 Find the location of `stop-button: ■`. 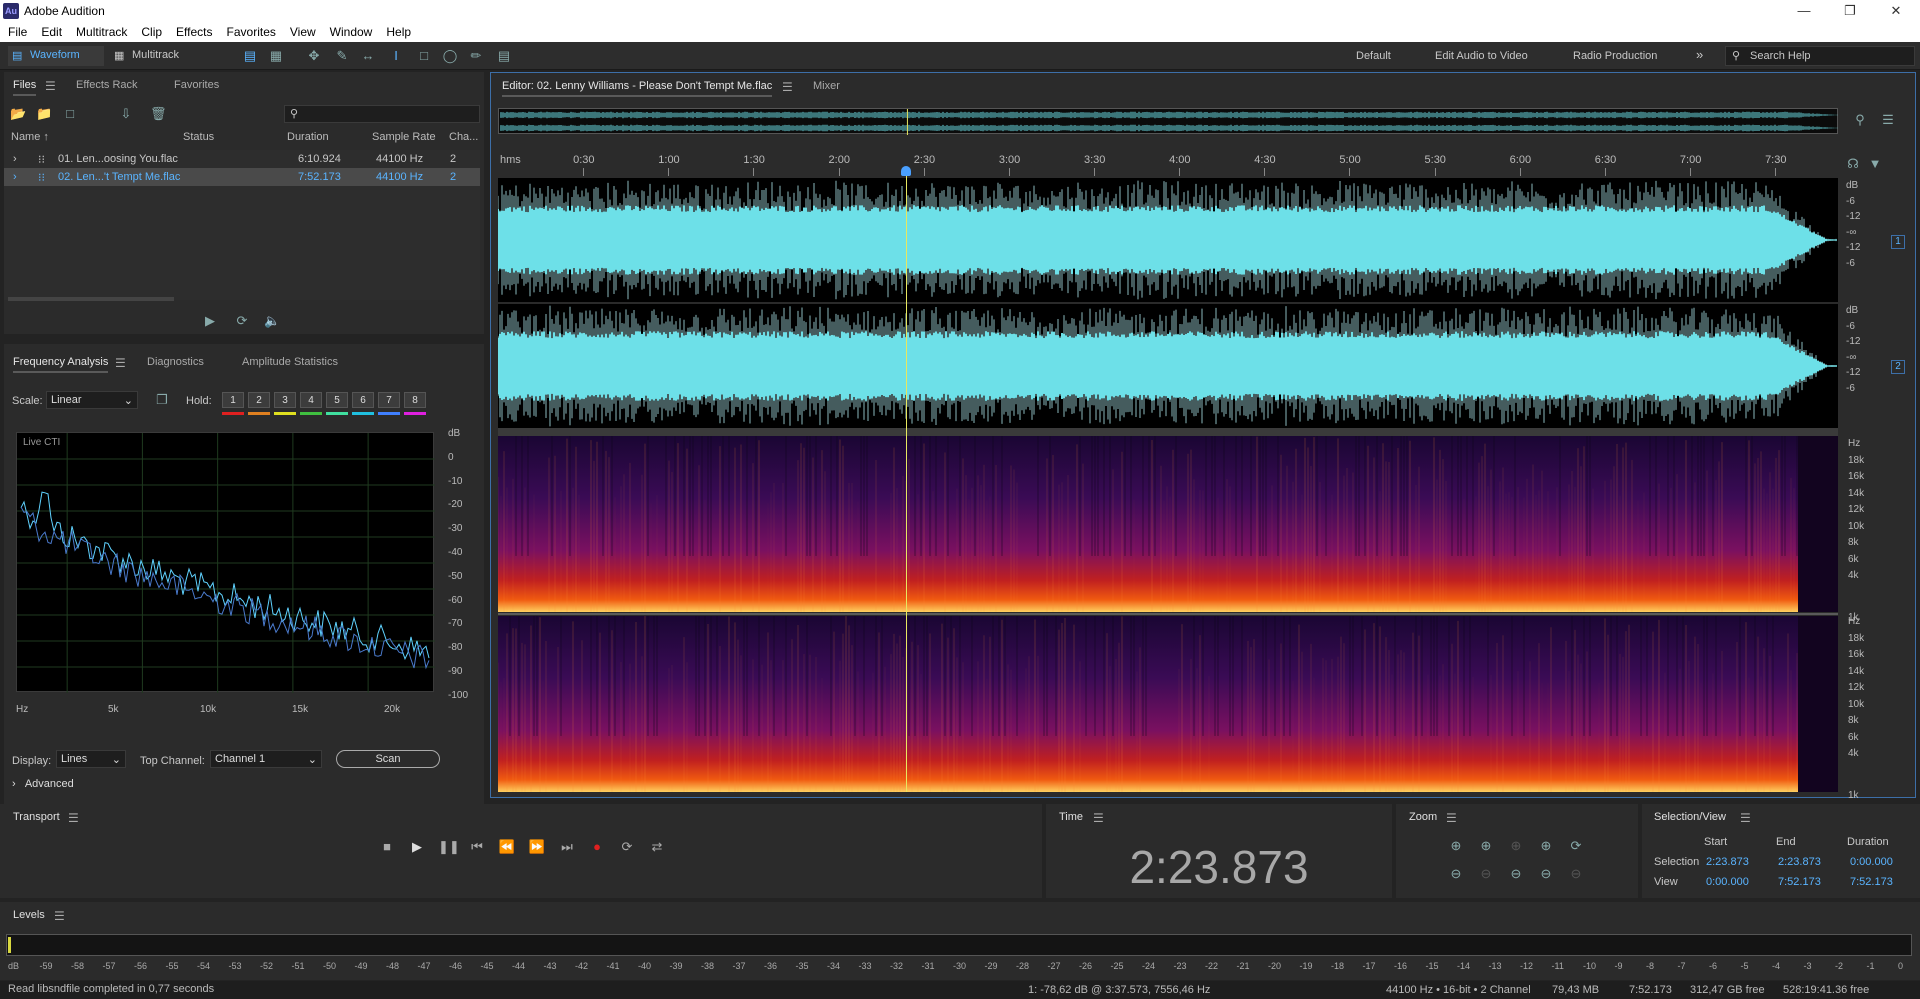

stop-button: ■ is located at coordinates (387, 847).